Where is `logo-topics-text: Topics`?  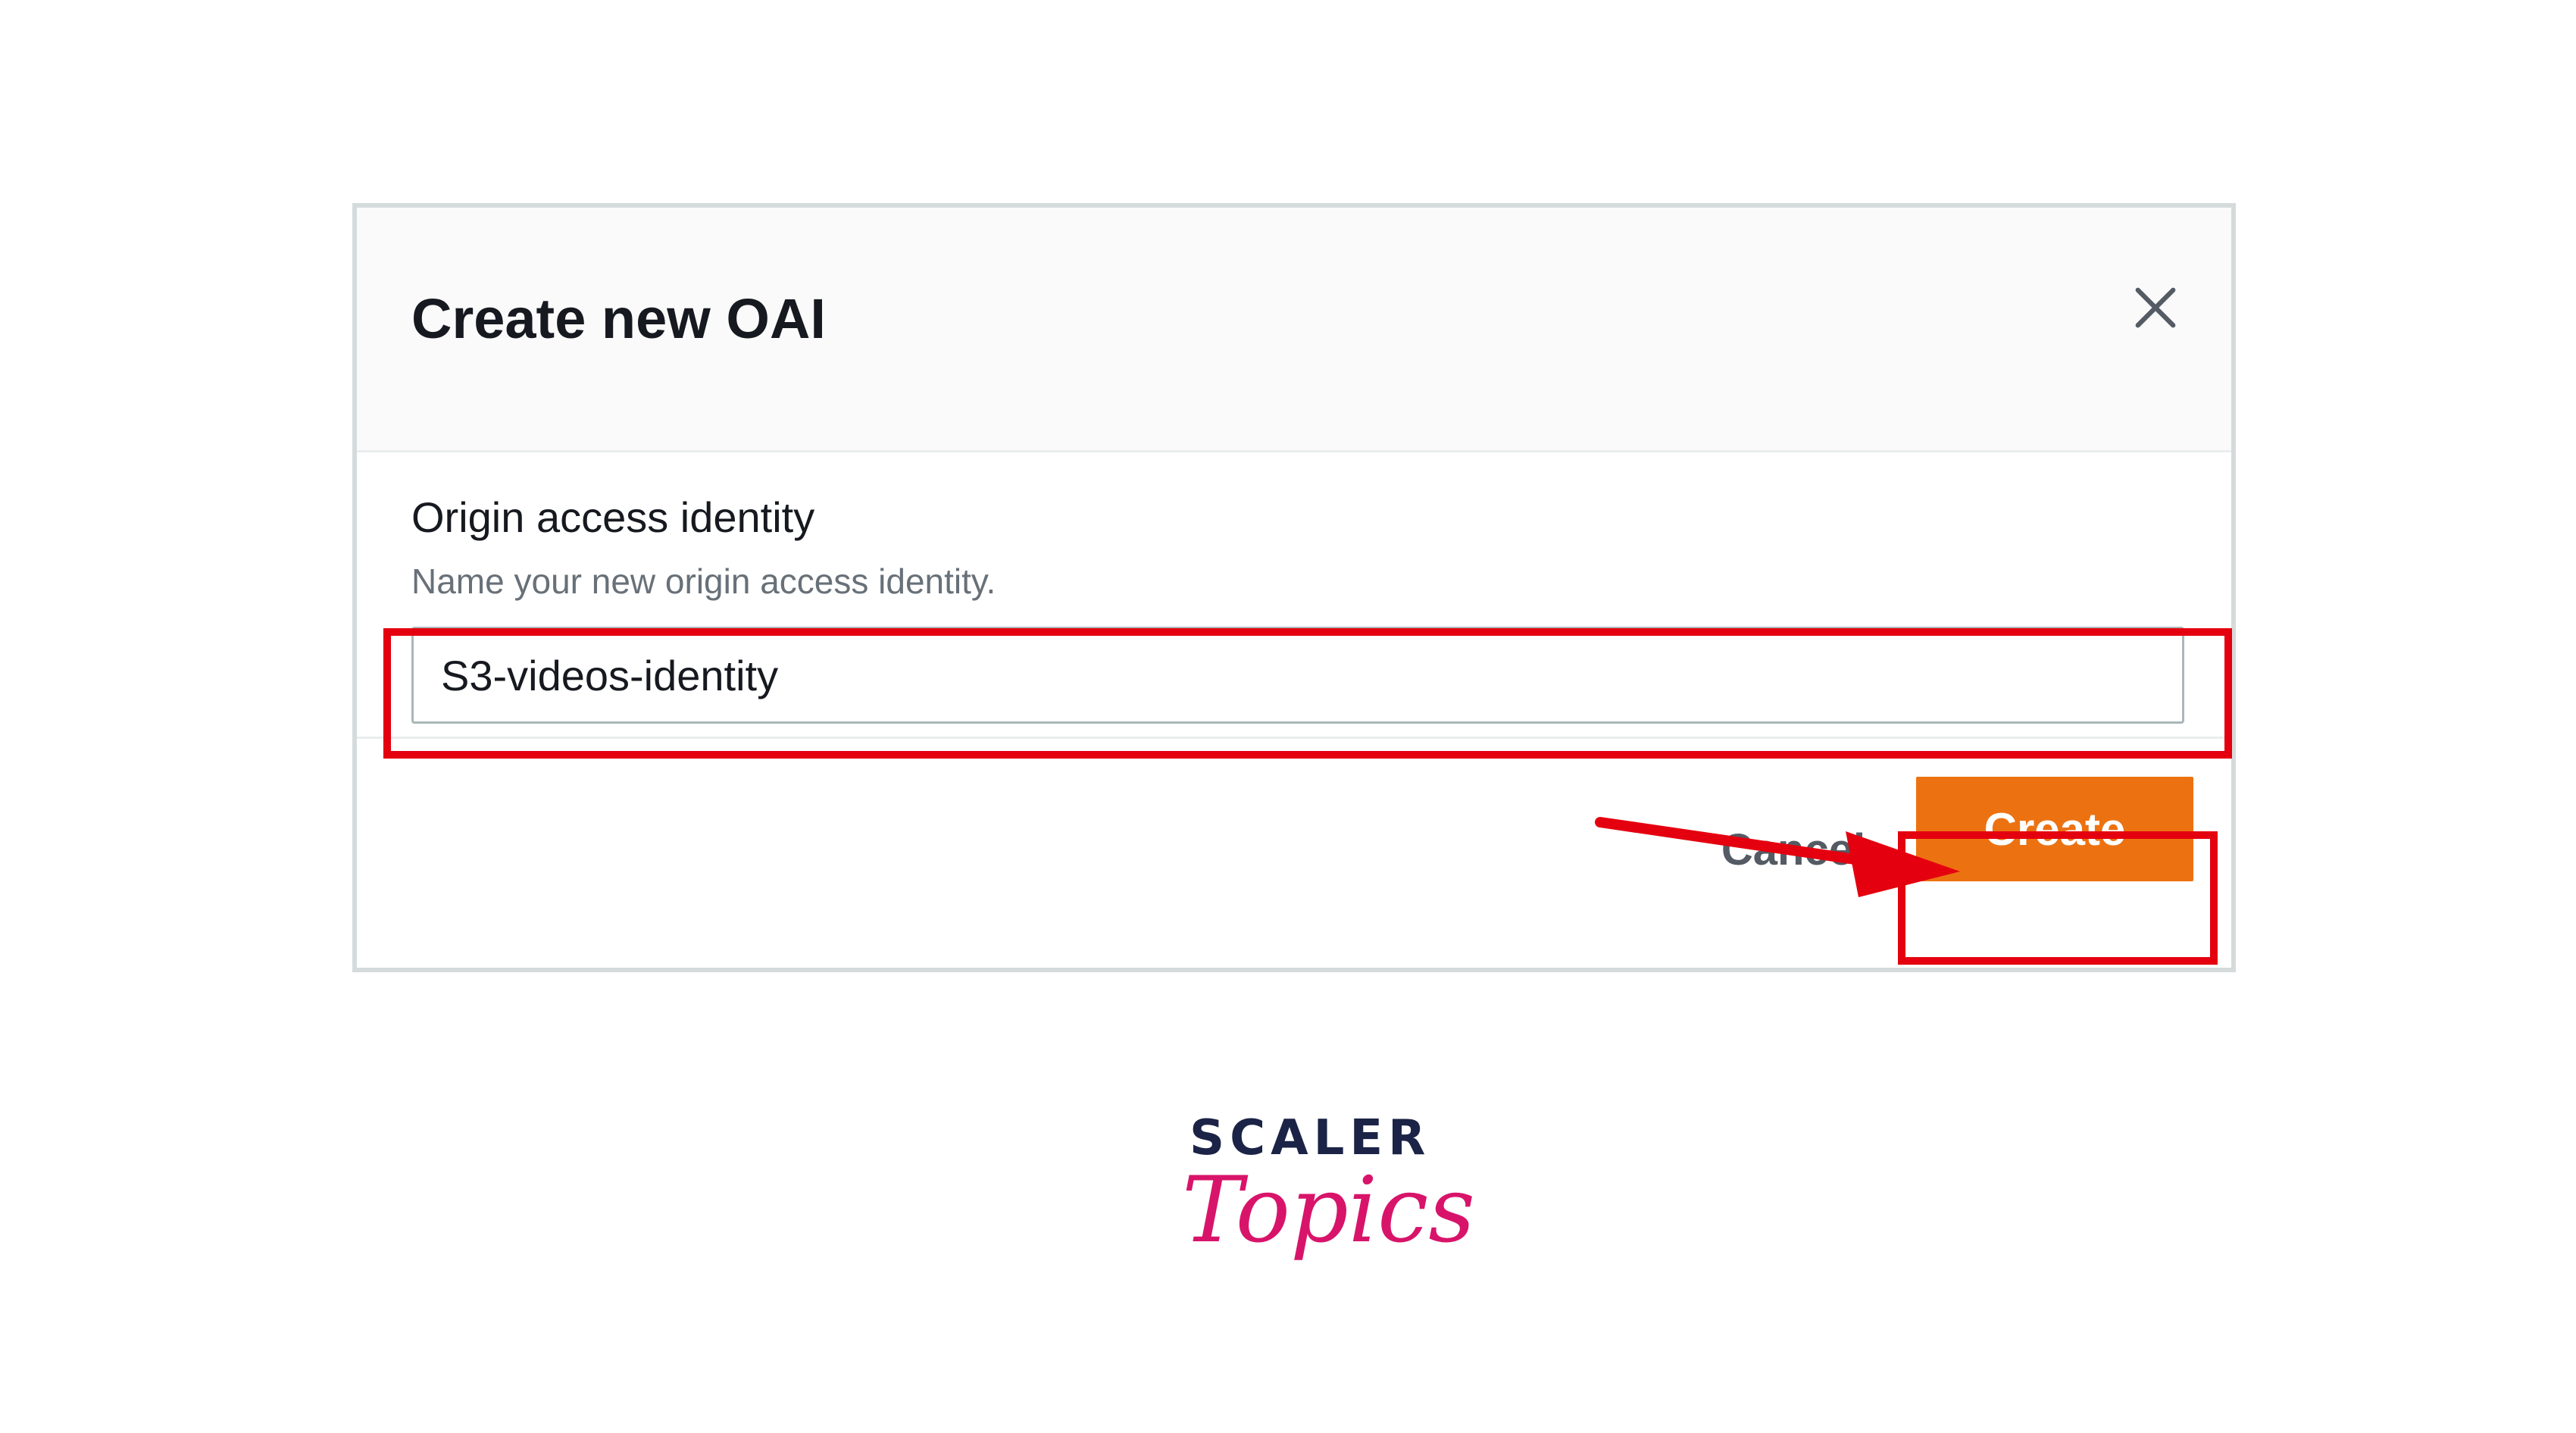
logo-topics-text: Topics is located at coordinates (1328, 1210).